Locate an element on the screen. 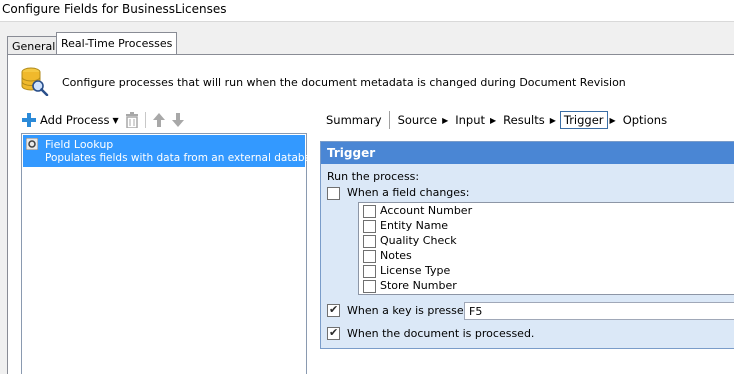  add-process-button: Add Process is located at coordinates (75, 120).